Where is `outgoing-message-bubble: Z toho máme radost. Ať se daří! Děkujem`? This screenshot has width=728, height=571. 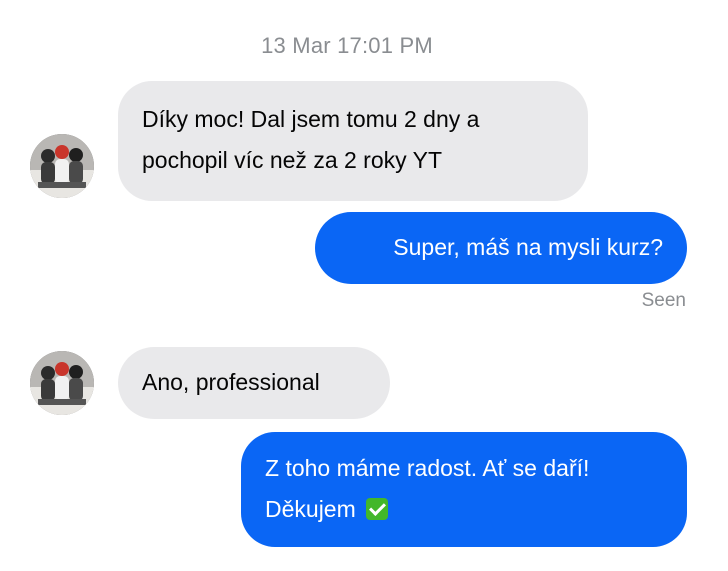 outgoing-message-bubble: Z toho máme radost. Ať se daří! Děkujem is located at coordinates (464, 489).